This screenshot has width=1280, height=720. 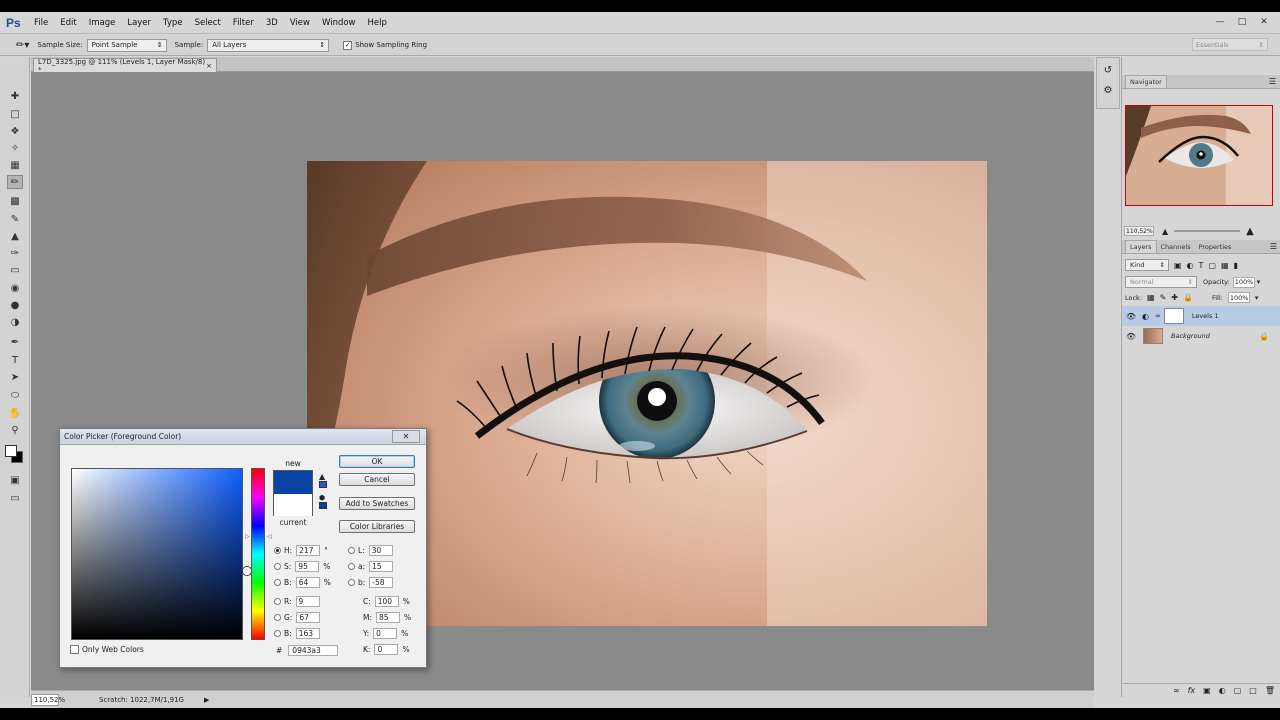 What do you see at coordinates (1250, 231) in the screenshot?
I see `zoom-in-icon: ▲` at bounding box center [1250, 231].